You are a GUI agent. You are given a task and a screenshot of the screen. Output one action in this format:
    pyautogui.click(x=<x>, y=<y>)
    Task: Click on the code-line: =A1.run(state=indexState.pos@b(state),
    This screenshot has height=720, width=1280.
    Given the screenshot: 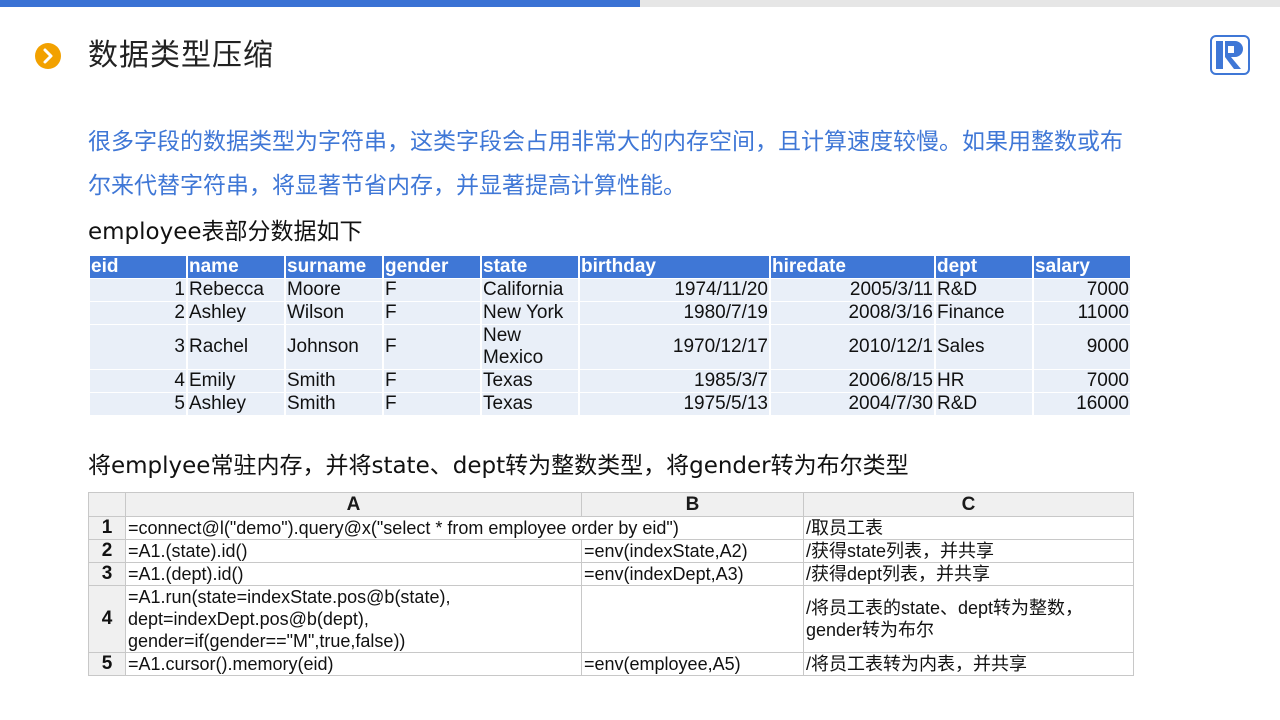 What is the action you would take?
    pyautogui.click(x=289, y=597)
    